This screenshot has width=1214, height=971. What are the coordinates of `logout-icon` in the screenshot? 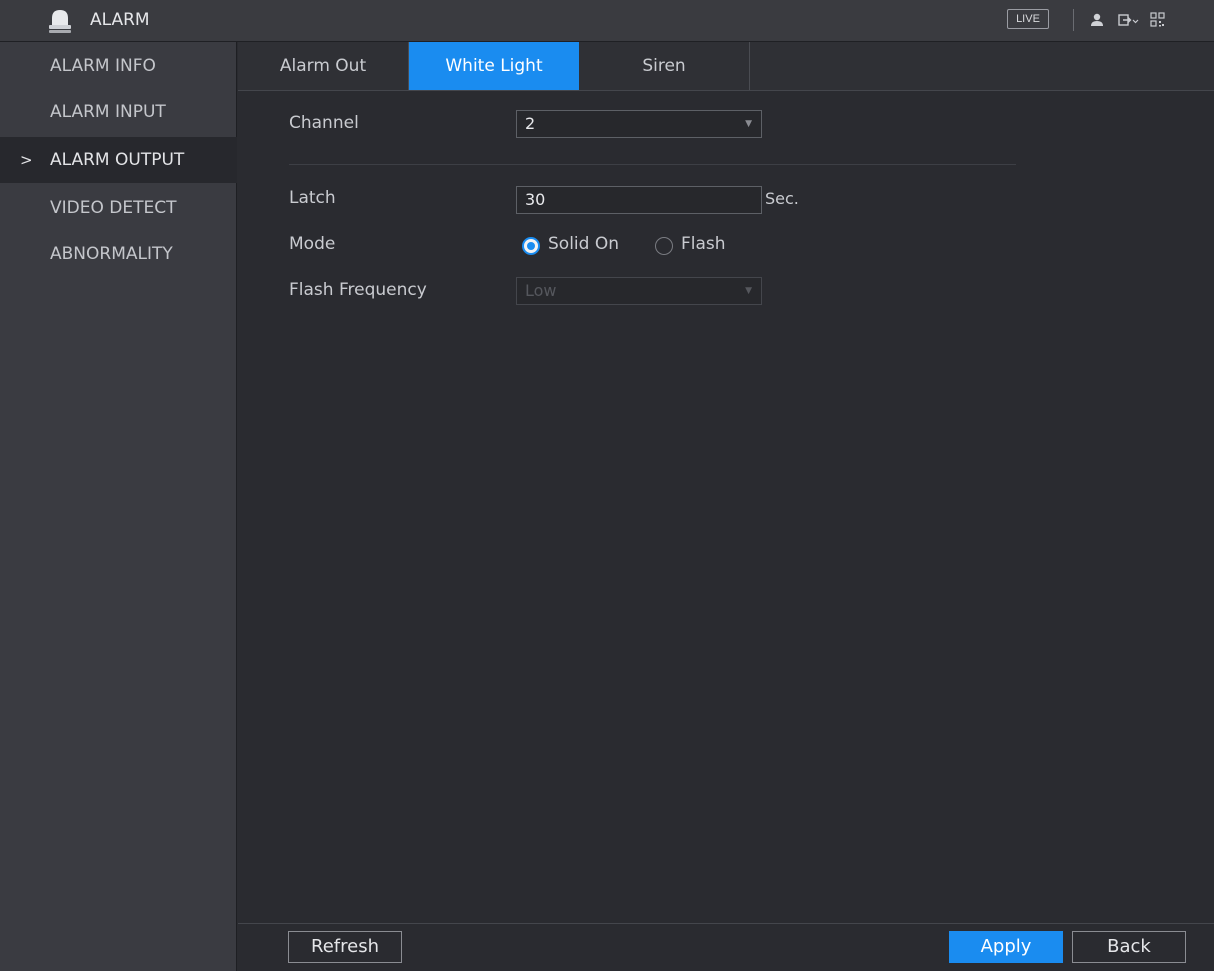 It's located at (1128, 20).